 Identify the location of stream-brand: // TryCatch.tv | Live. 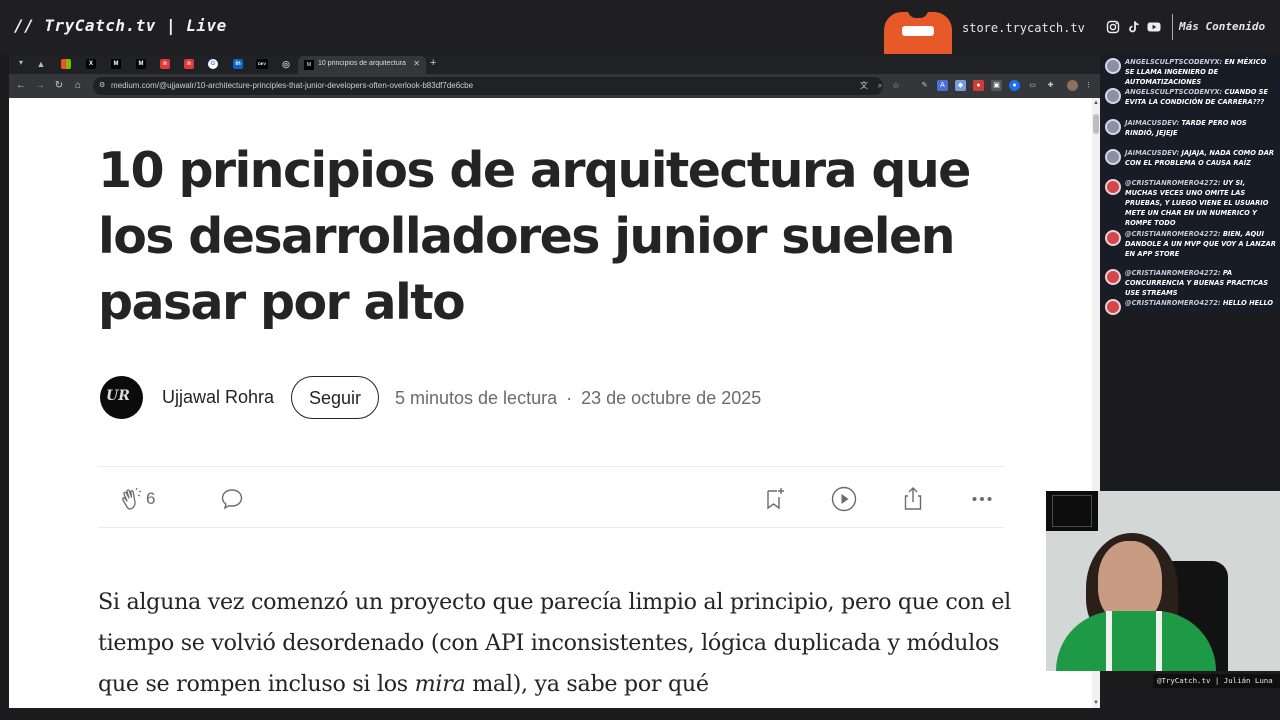
(120, 25).